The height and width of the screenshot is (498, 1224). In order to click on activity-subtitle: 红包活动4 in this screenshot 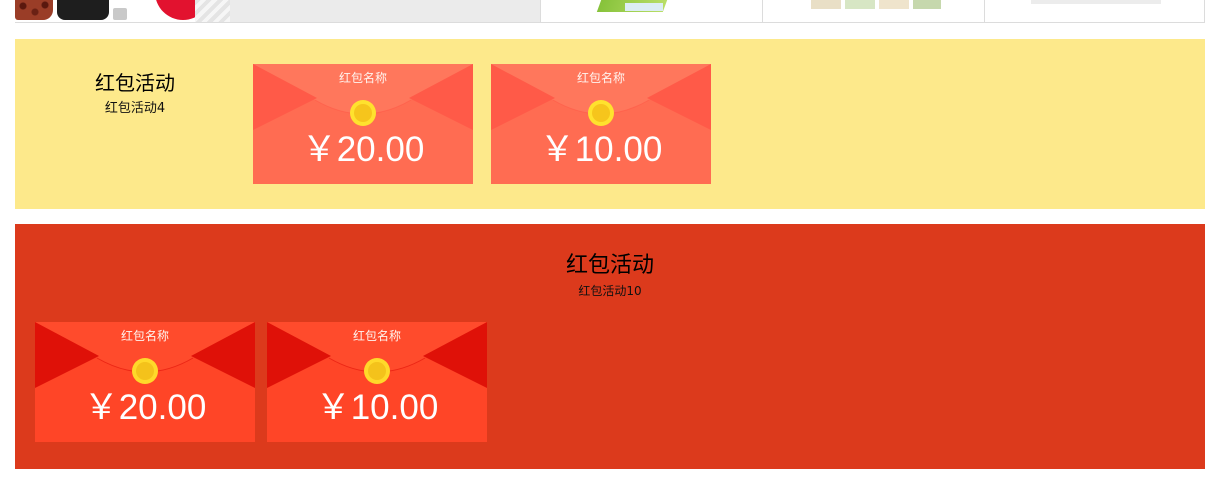, I will do `click(135, 108)`.